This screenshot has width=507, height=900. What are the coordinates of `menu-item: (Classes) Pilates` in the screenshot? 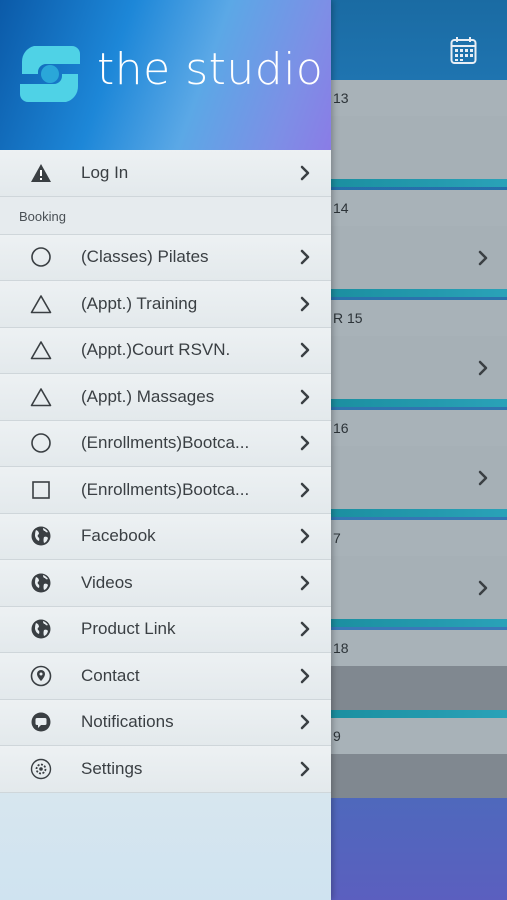 It's located at (165, 257).